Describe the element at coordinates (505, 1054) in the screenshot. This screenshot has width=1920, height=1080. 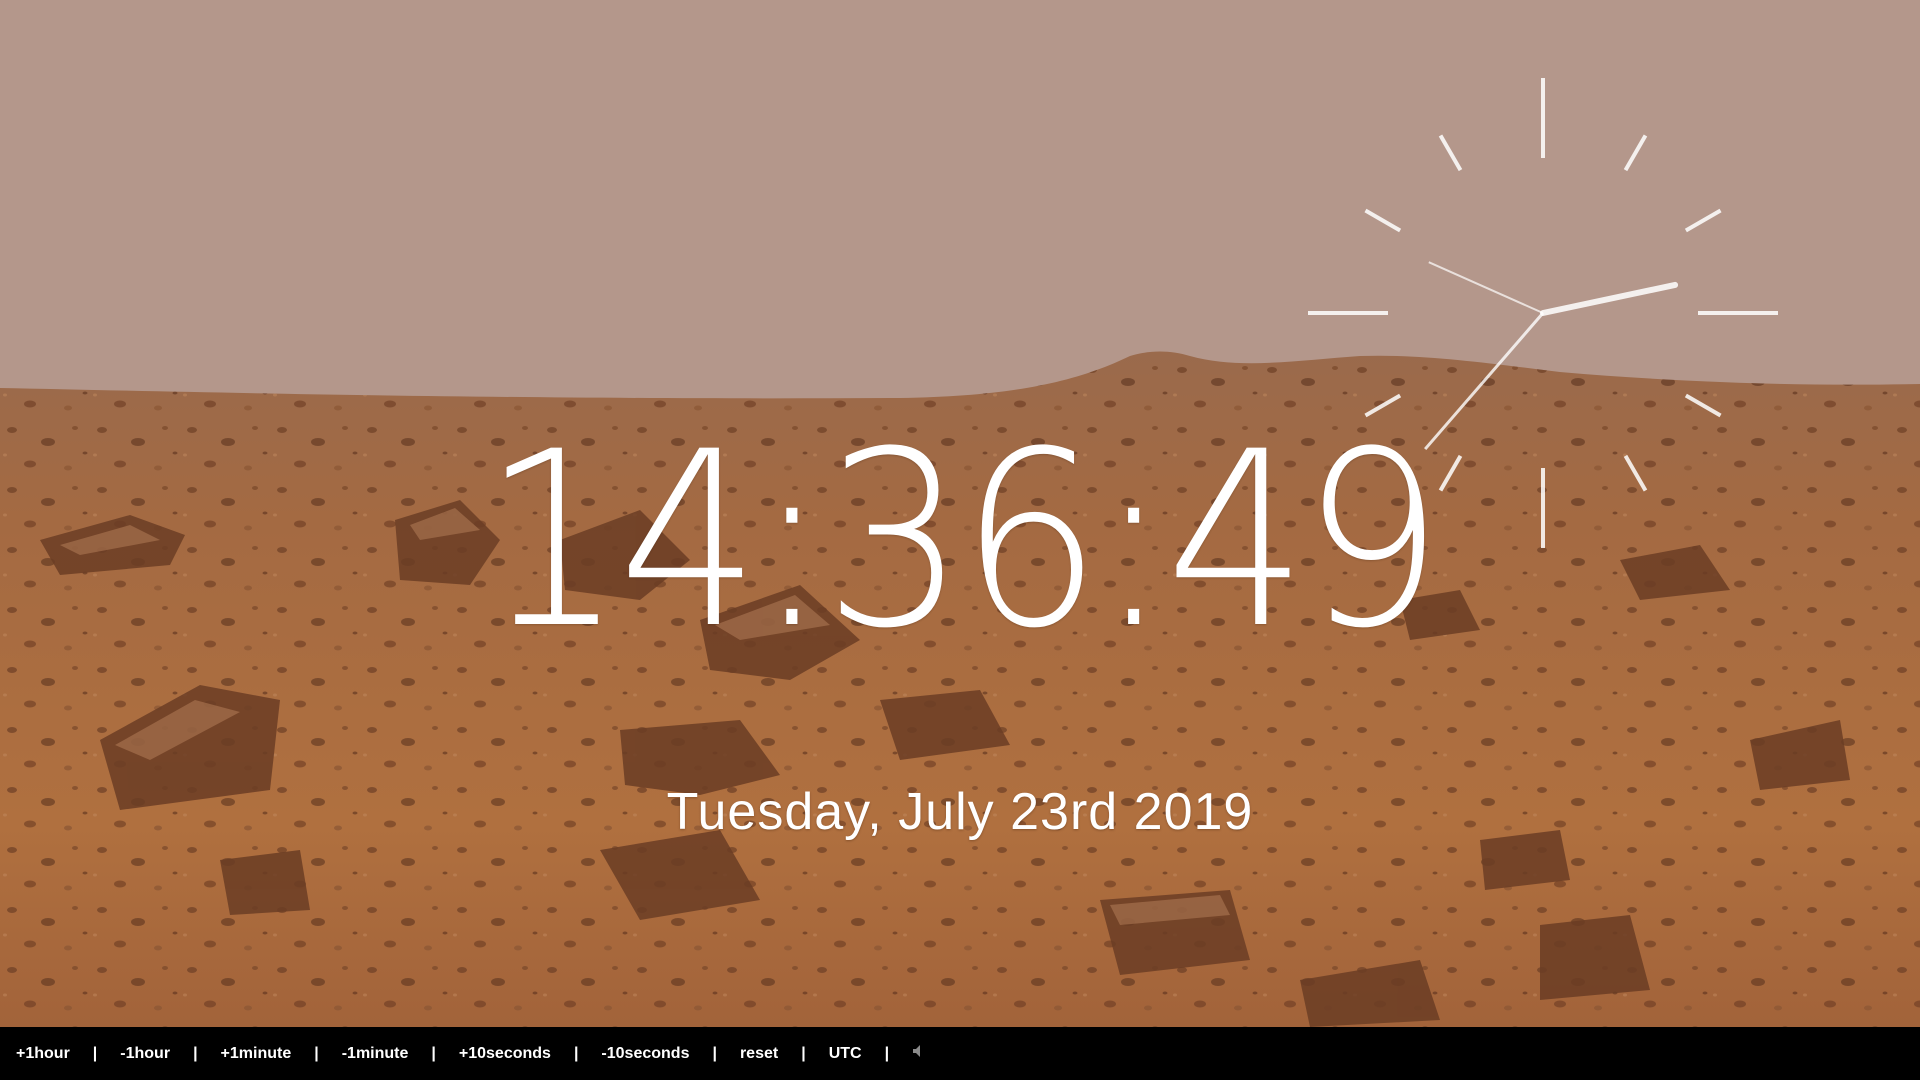
I see `plus-10-seconds-button: +10seconds` at that location.